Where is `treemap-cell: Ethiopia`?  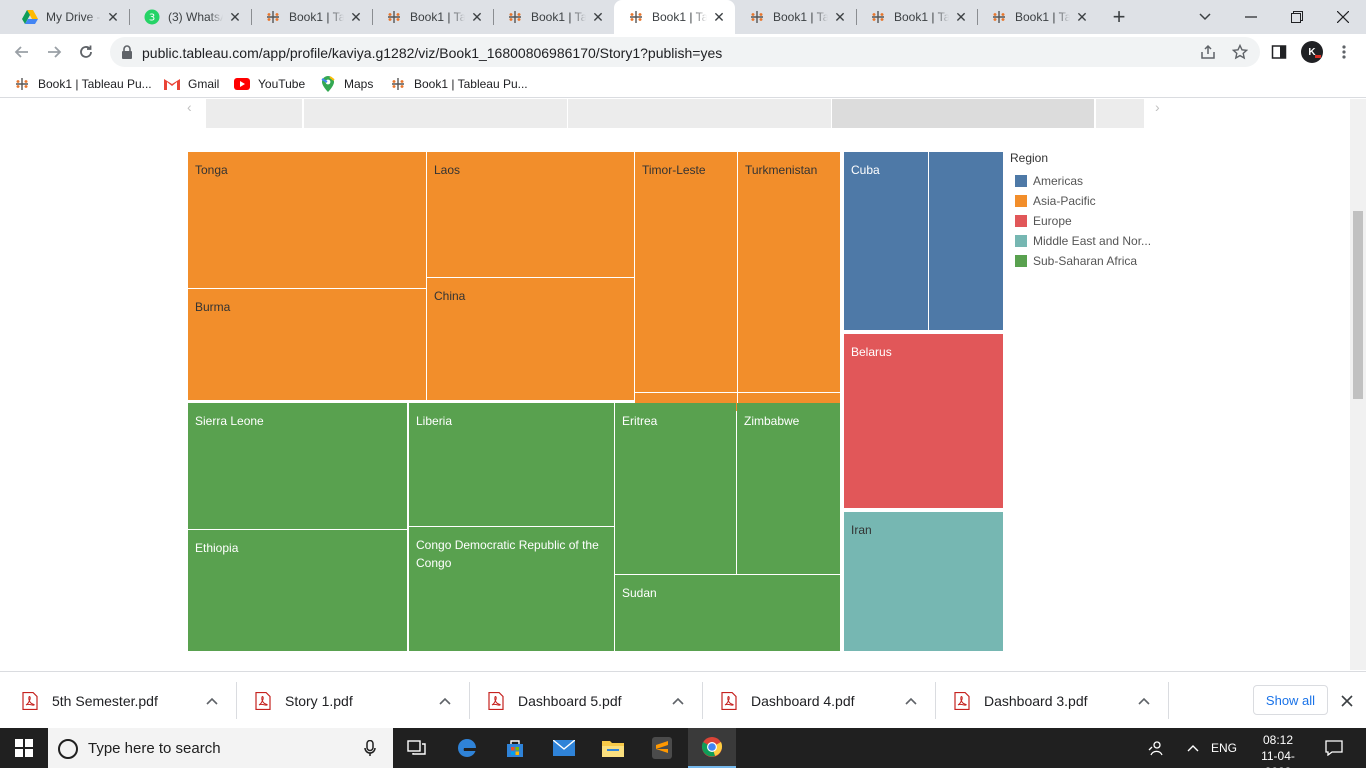
treemap-cell: Ethiopia is located at coordinates (297, 590).